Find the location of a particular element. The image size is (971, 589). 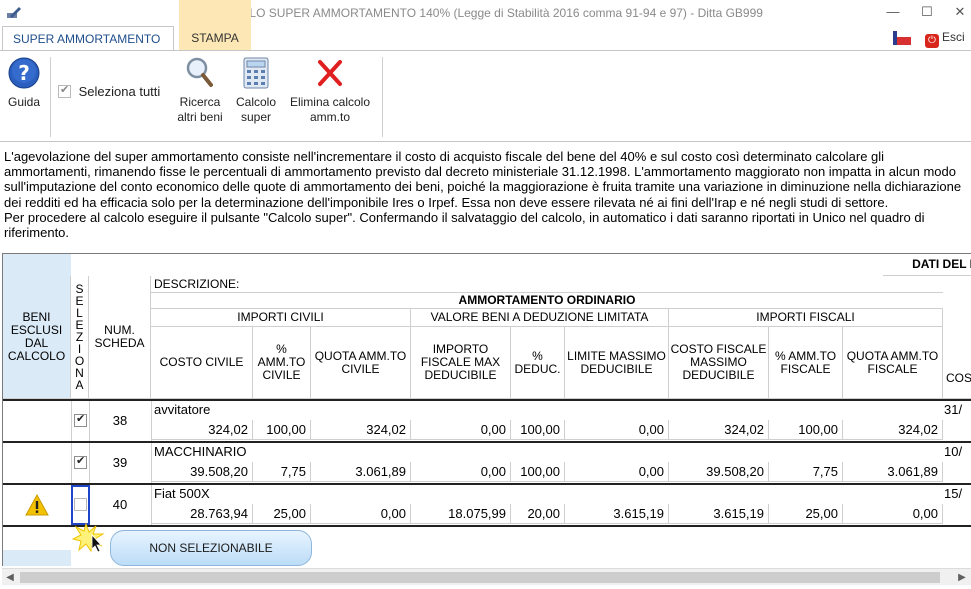

col-importo-fiscale-max: IMPORTO FISCALE MAX DEDUCIBILE is located at coordinates (461, 363).